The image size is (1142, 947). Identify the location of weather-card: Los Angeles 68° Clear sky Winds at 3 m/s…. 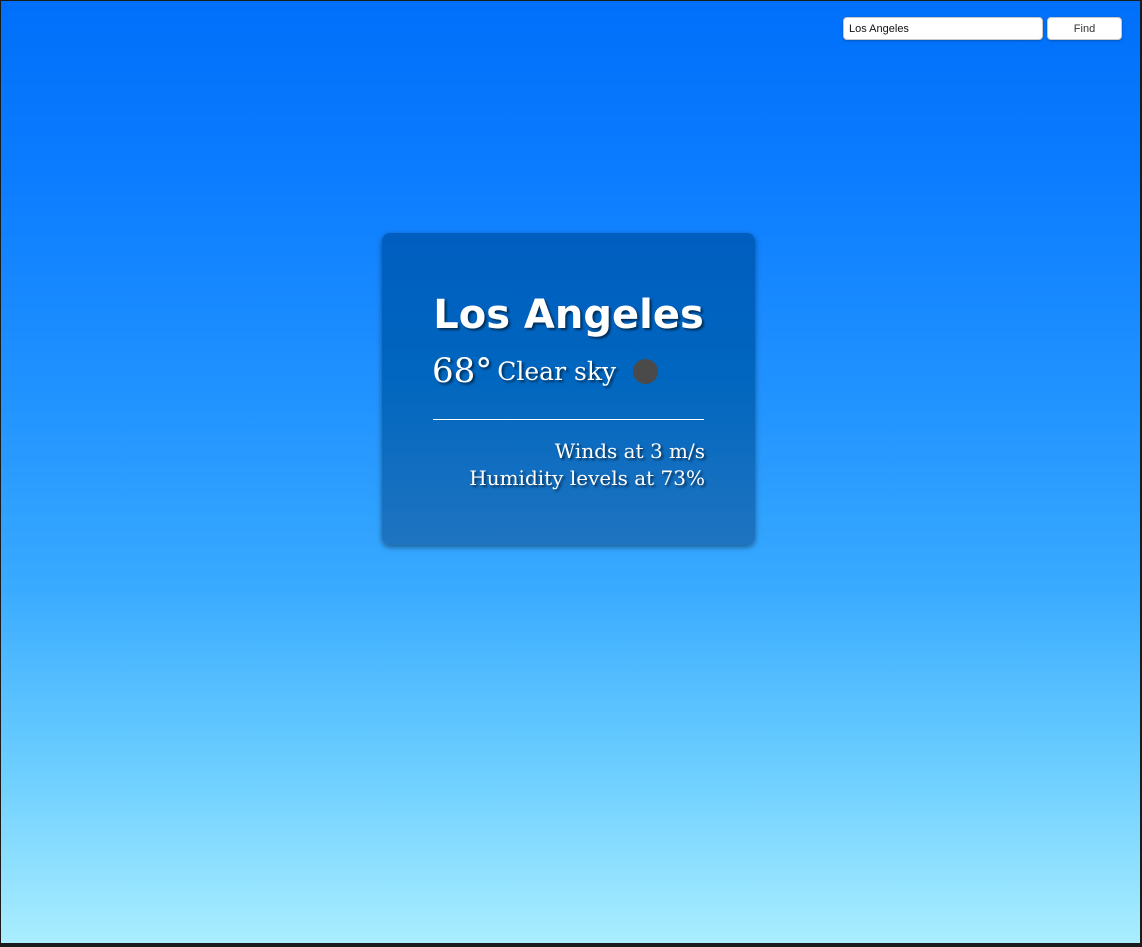
(568, 389).